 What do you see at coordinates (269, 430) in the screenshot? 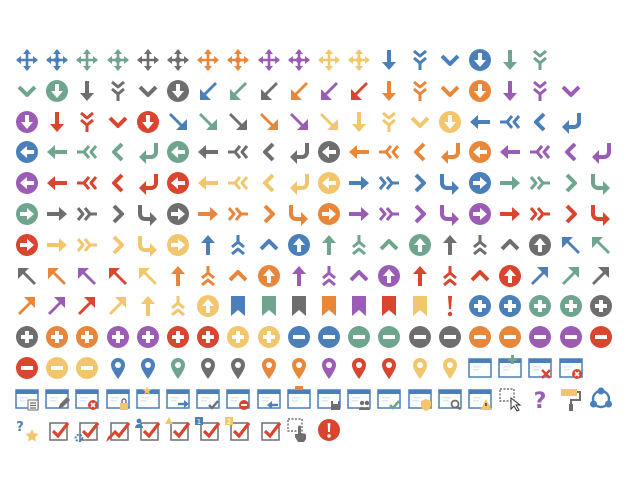
I see `checkbox-plain-icon` at bounding box center [269, 430].